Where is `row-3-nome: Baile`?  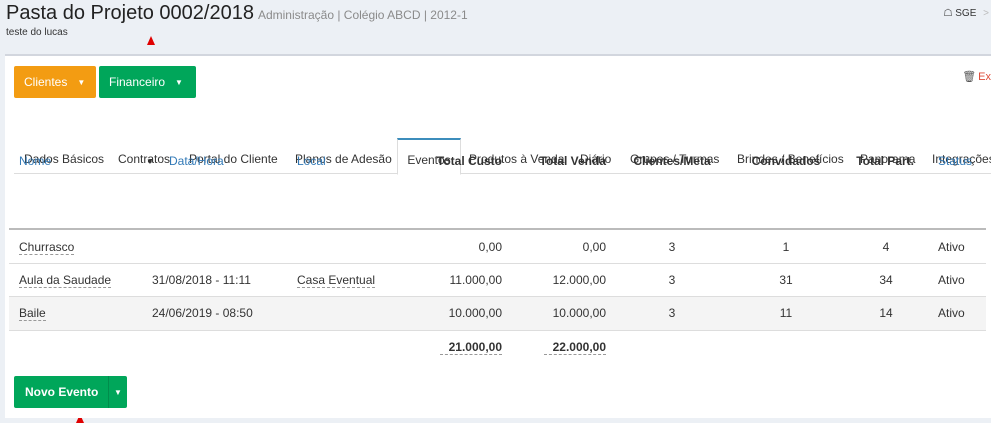 row-3-nome: Baile is located at coordinates (32, 313).